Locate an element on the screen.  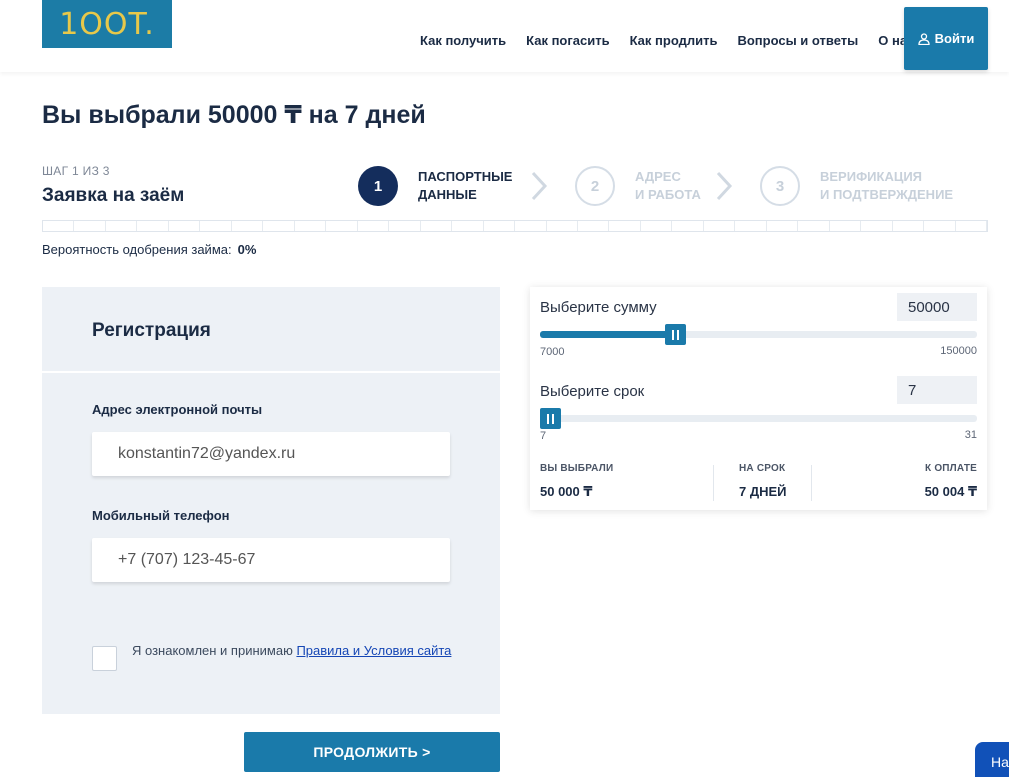
nav-how-to-repay: Как погасить is located at coordinates (567, 40).